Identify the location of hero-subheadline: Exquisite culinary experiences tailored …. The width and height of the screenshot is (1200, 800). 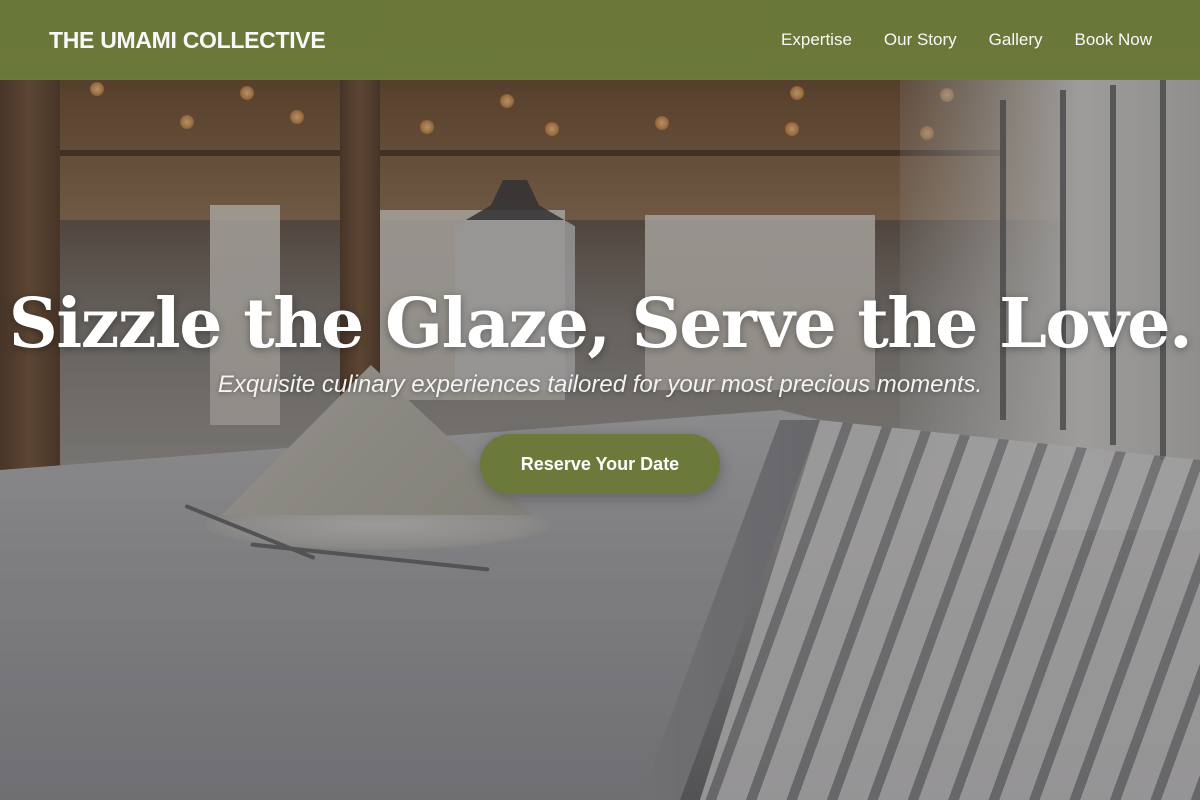
(600, 385).